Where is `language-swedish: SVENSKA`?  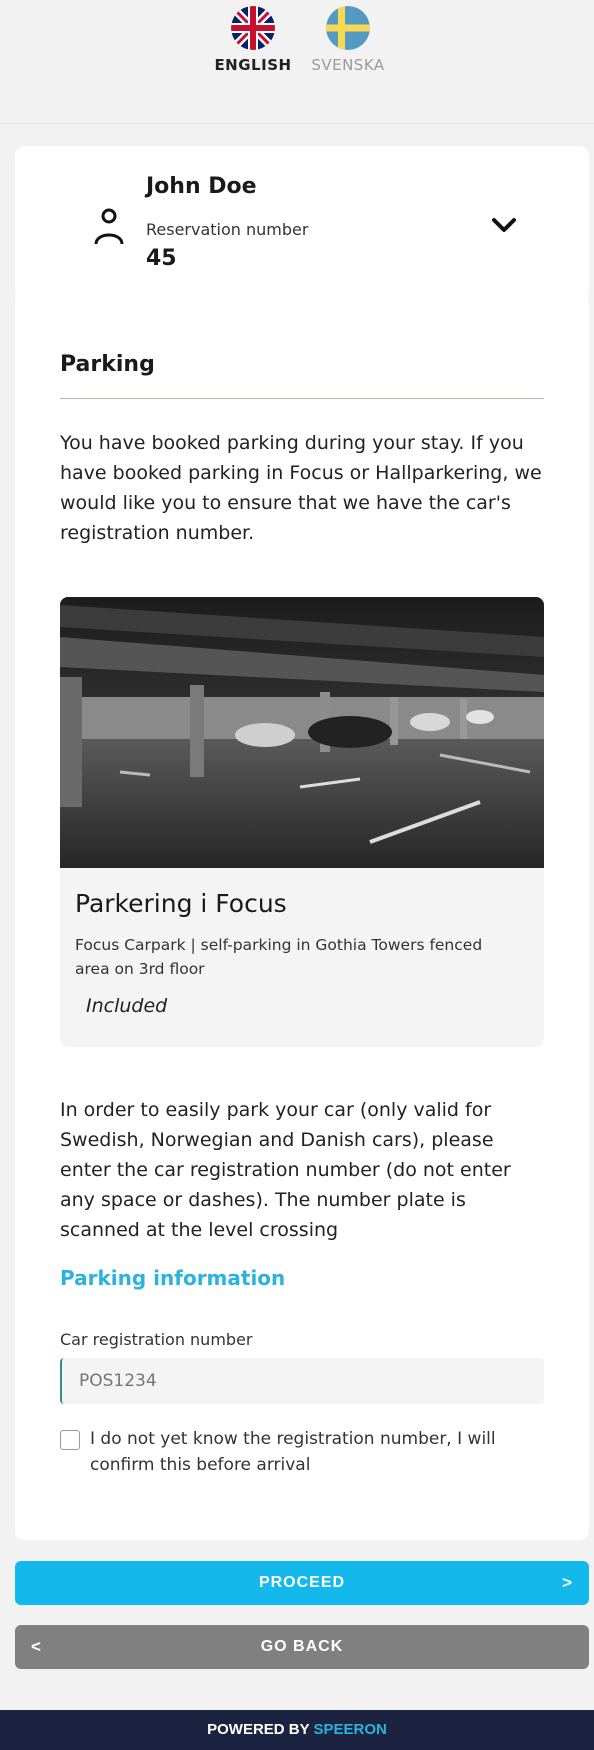 language-swedish: SVENSKA is located at coordinates (348, 40).